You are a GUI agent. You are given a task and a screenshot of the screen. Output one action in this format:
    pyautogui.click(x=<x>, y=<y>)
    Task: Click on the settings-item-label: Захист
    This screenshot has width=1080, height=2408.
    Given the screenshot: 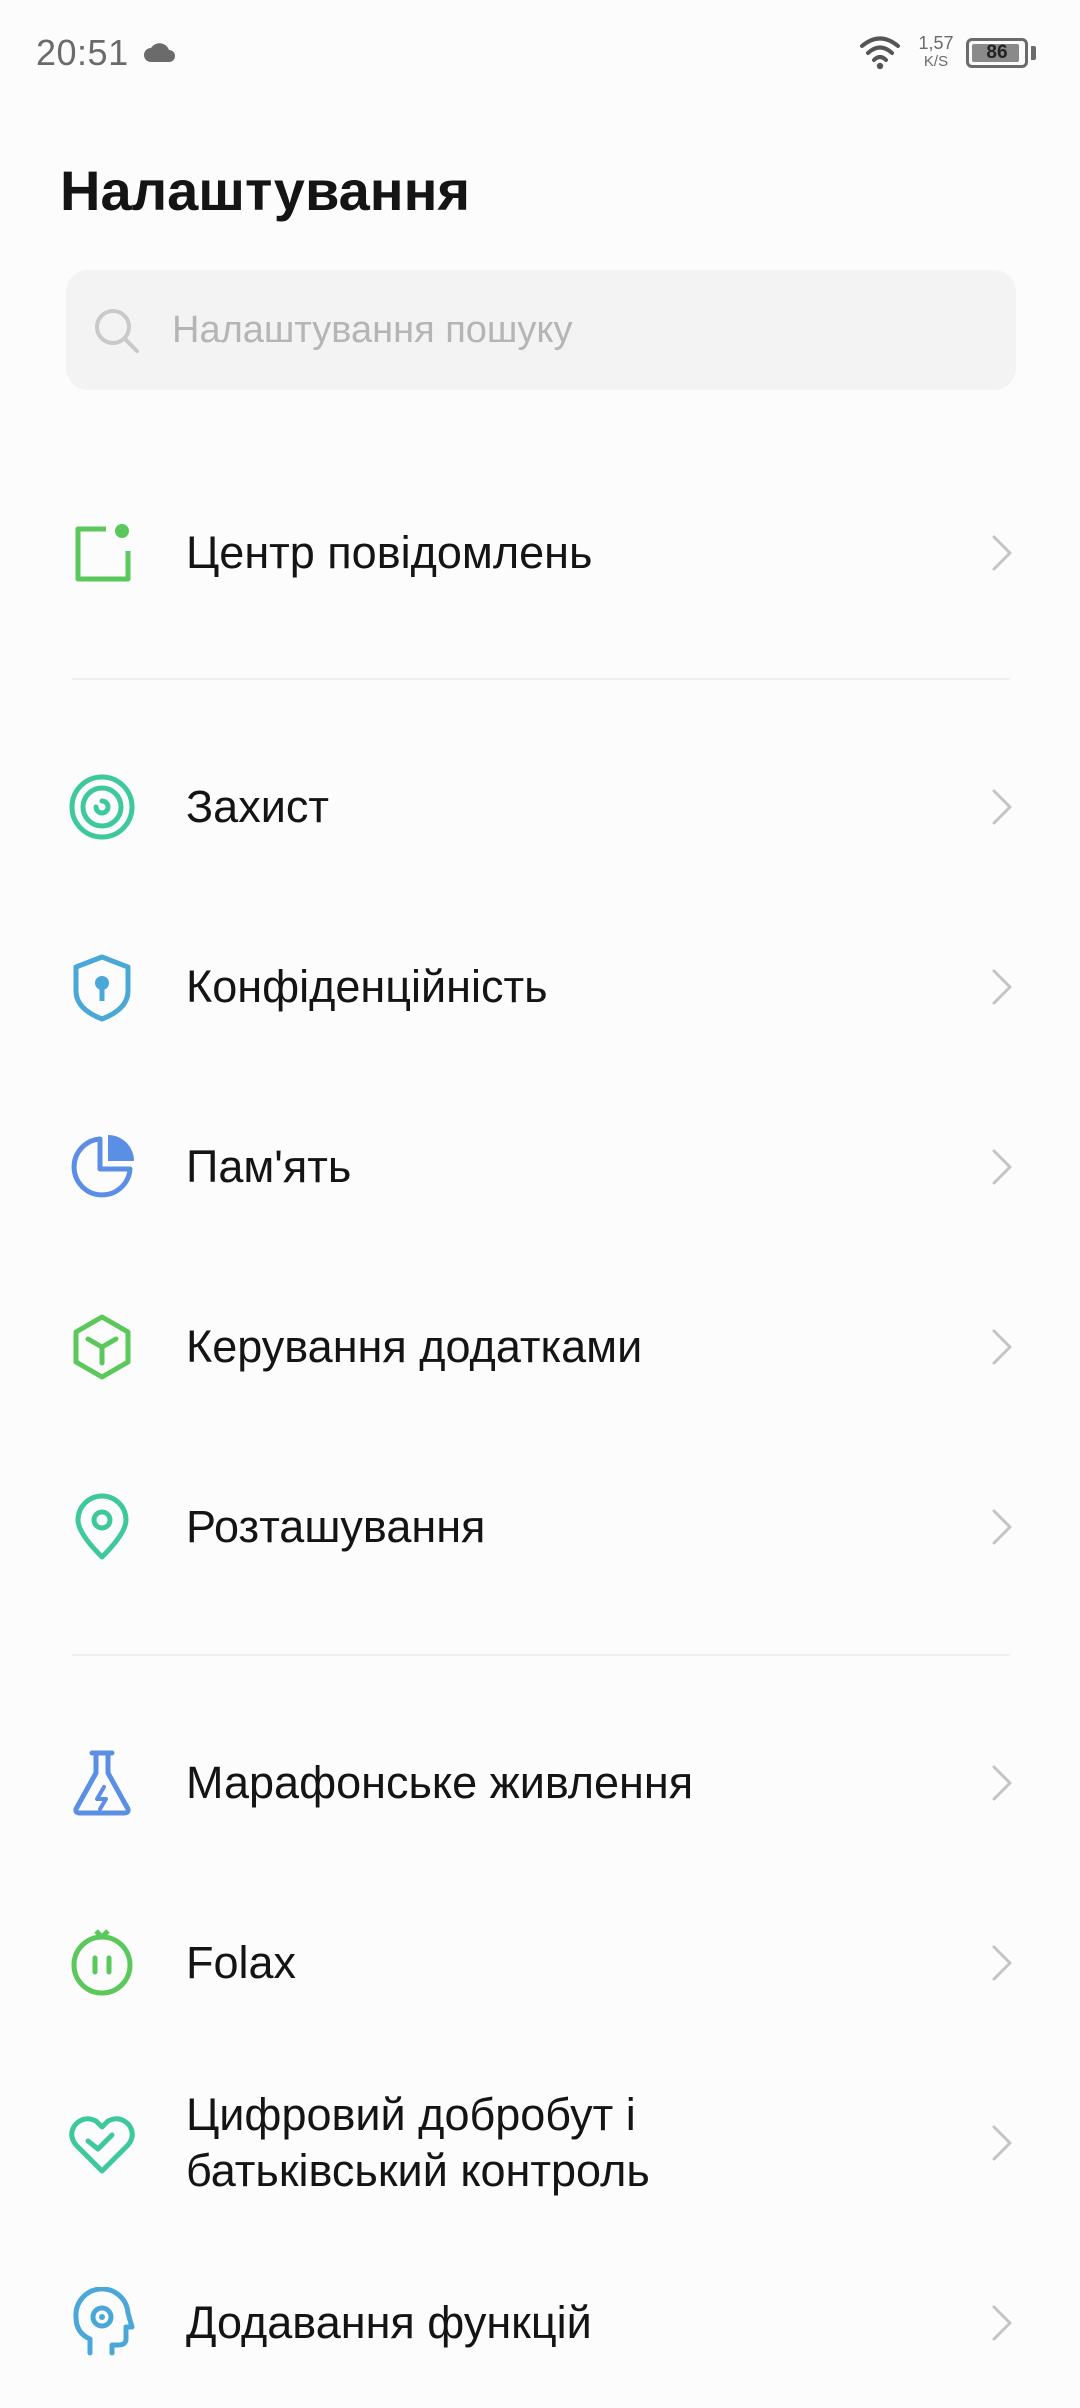 What is the action you would take?
    pyautogui.click(x=257, y=806)
    